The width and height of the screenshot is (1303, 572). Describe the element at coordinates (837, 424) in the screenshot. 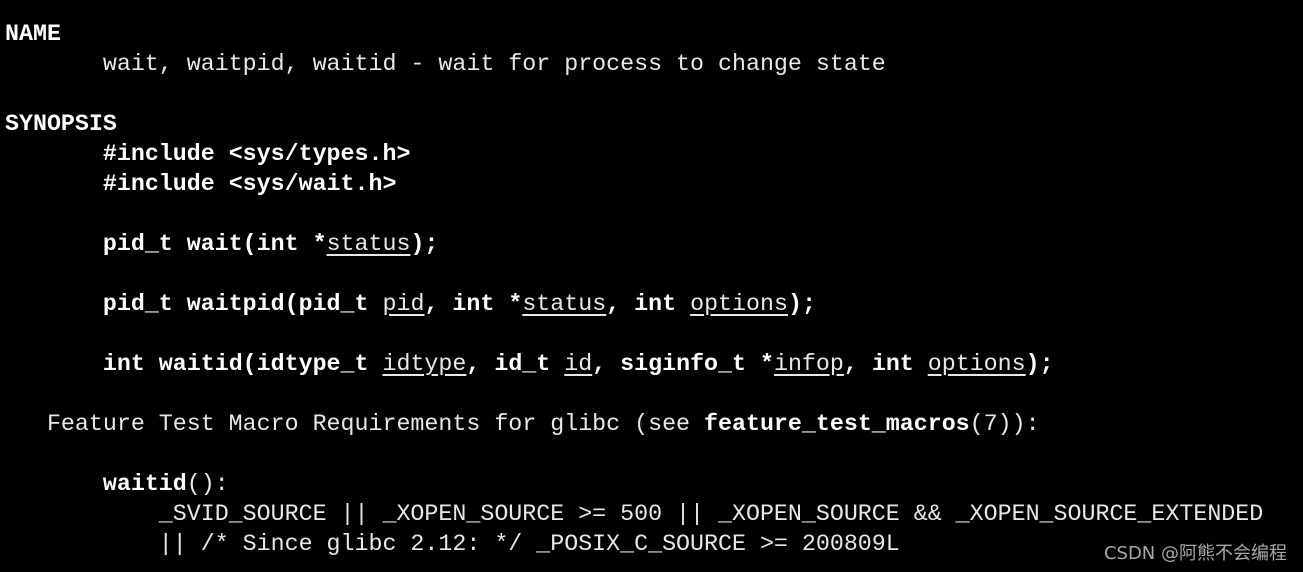

I see `bold-text: feature_test_macros` at that location.